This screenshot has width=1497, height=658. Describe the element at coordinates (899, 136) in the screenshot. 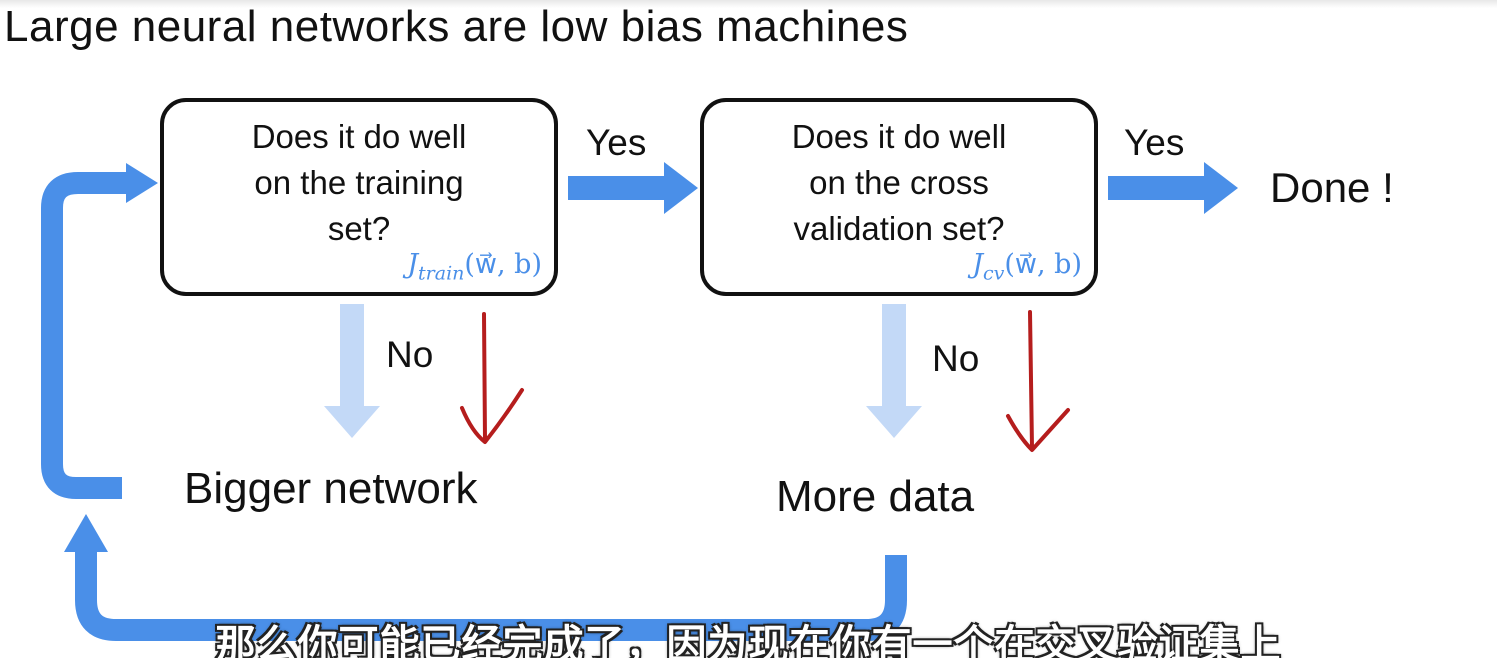

I see `cv-question-line-1: Does it do well` at that location.